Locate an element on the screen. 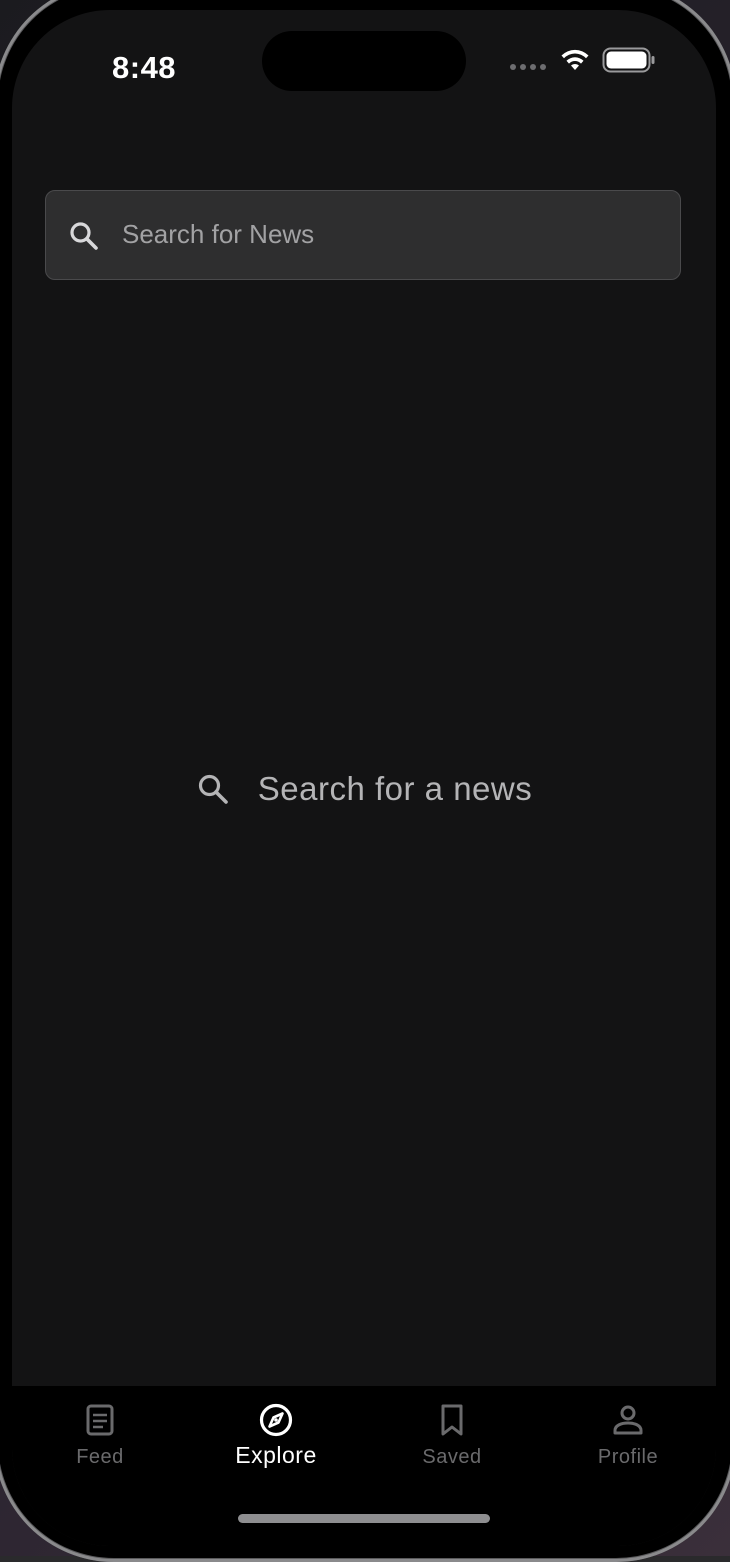  compass-icon is located at coordinates (276, 1420).